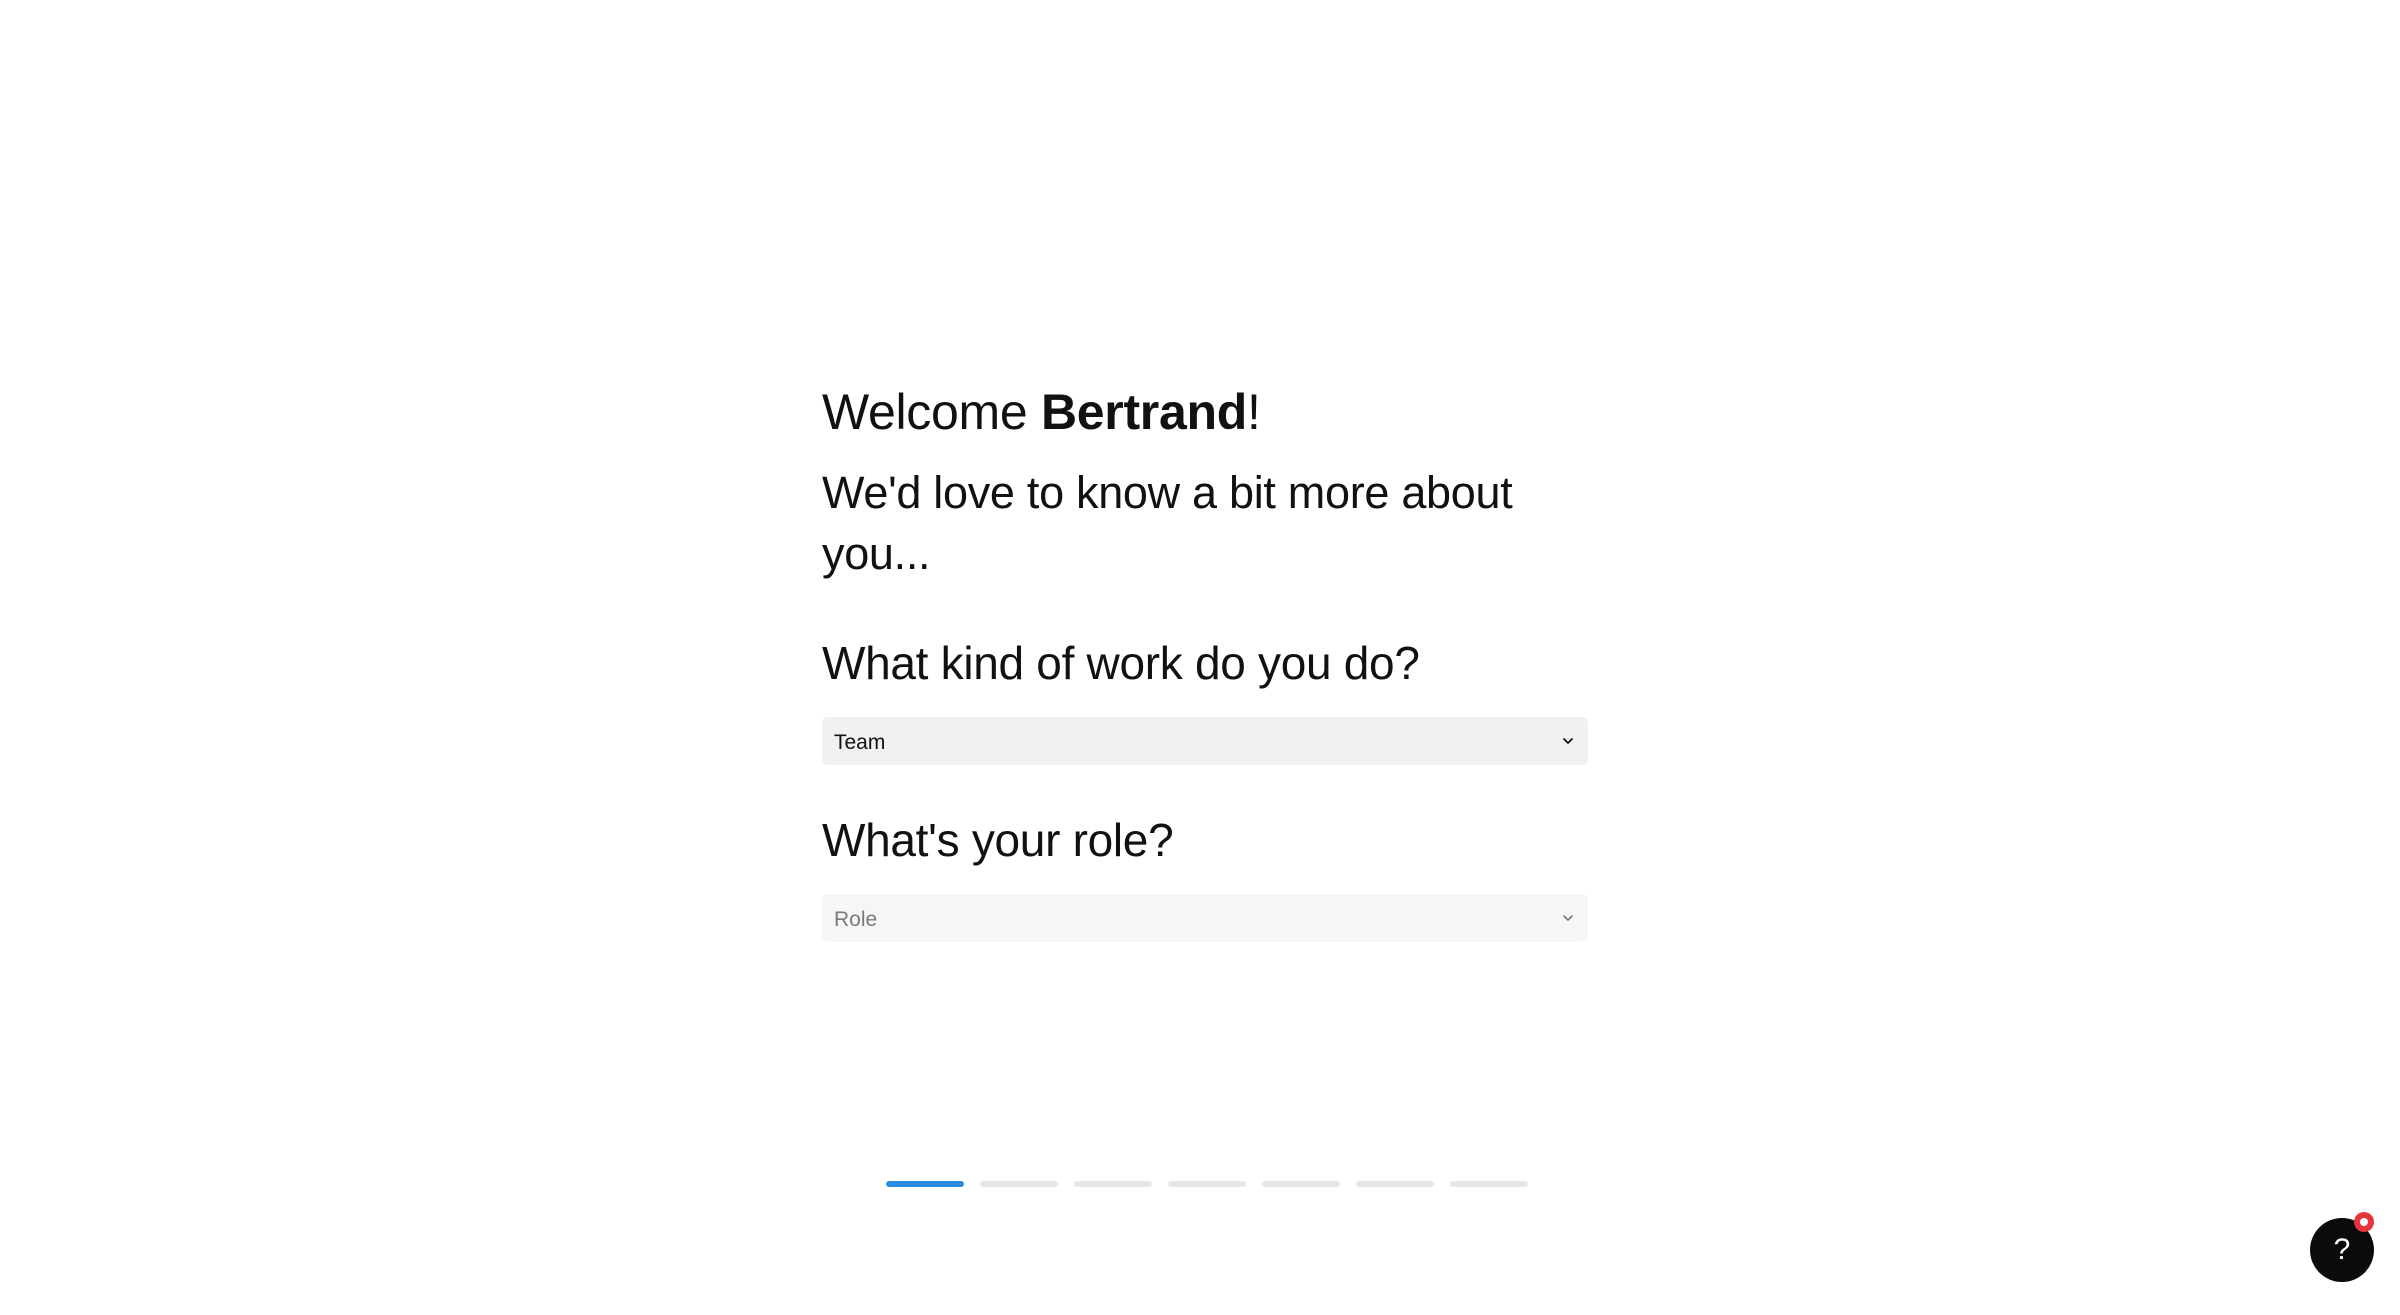 The image size is (2400, 1315). What do you see at coordinates (1143, 412) in the screenshot?
I see `user-name: Bertrand` at bounding box center [1143, 412].